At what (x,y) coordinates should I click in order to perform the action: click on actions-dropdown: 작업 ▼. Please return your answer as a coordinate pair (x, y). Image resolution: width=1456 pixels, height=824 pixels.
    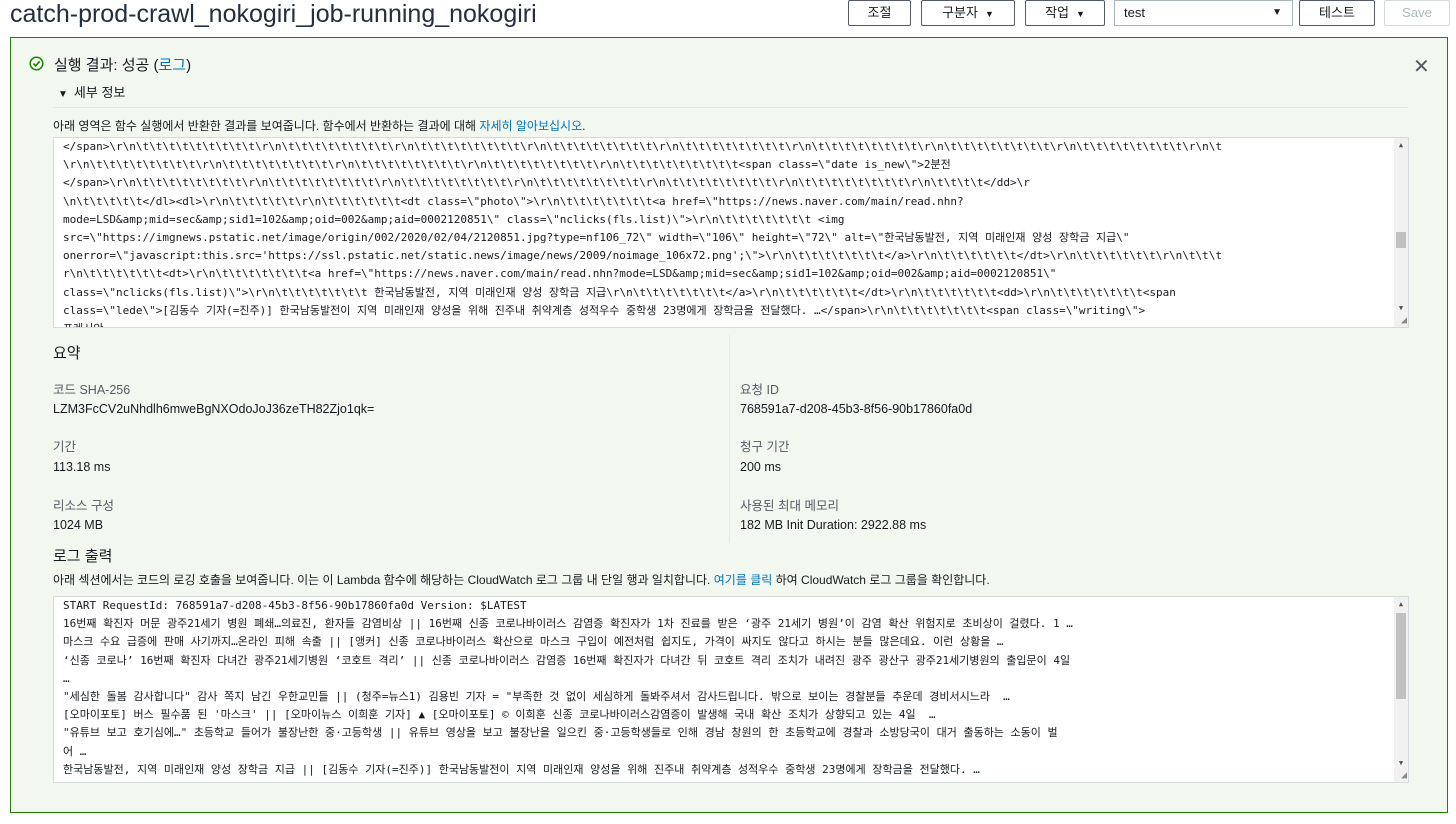
    Looking at the image, I should click on (1065, 13).